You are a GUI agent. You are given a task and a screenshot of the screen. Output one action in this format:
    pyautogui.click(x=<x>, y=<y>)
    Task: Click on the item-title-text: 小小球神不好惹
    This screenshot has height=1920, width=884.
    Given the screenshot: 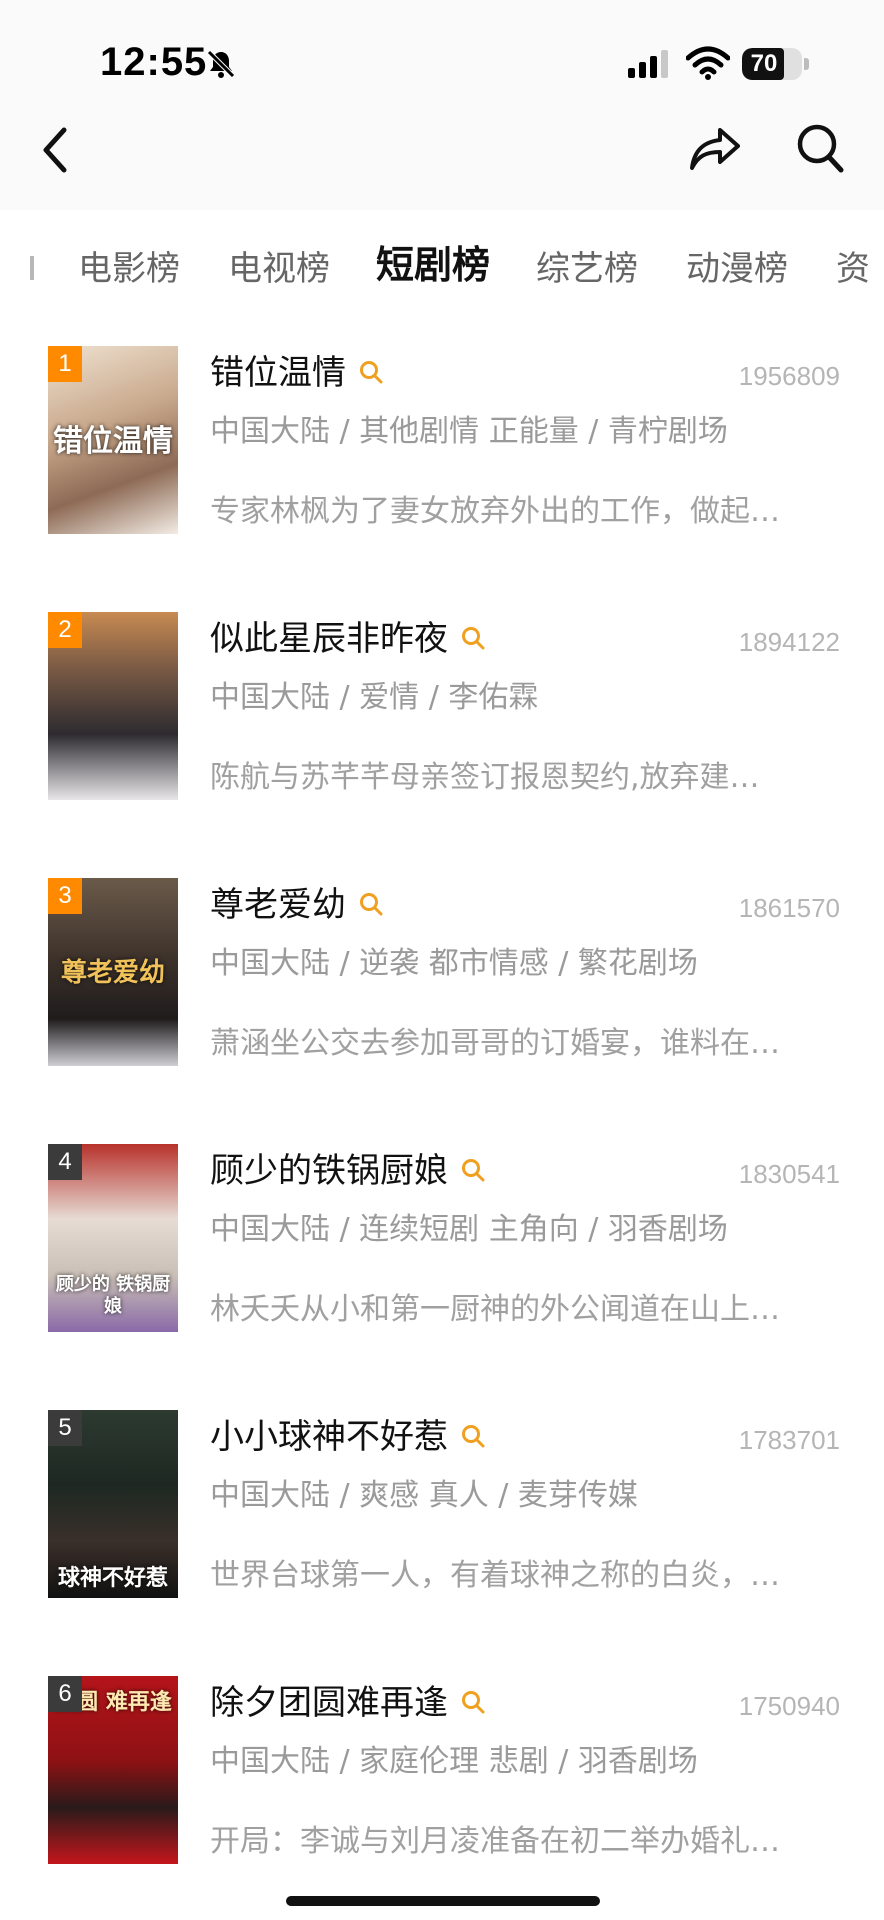 What is the action you would take?
    pyautogui.click(x=329, y=1437)
    